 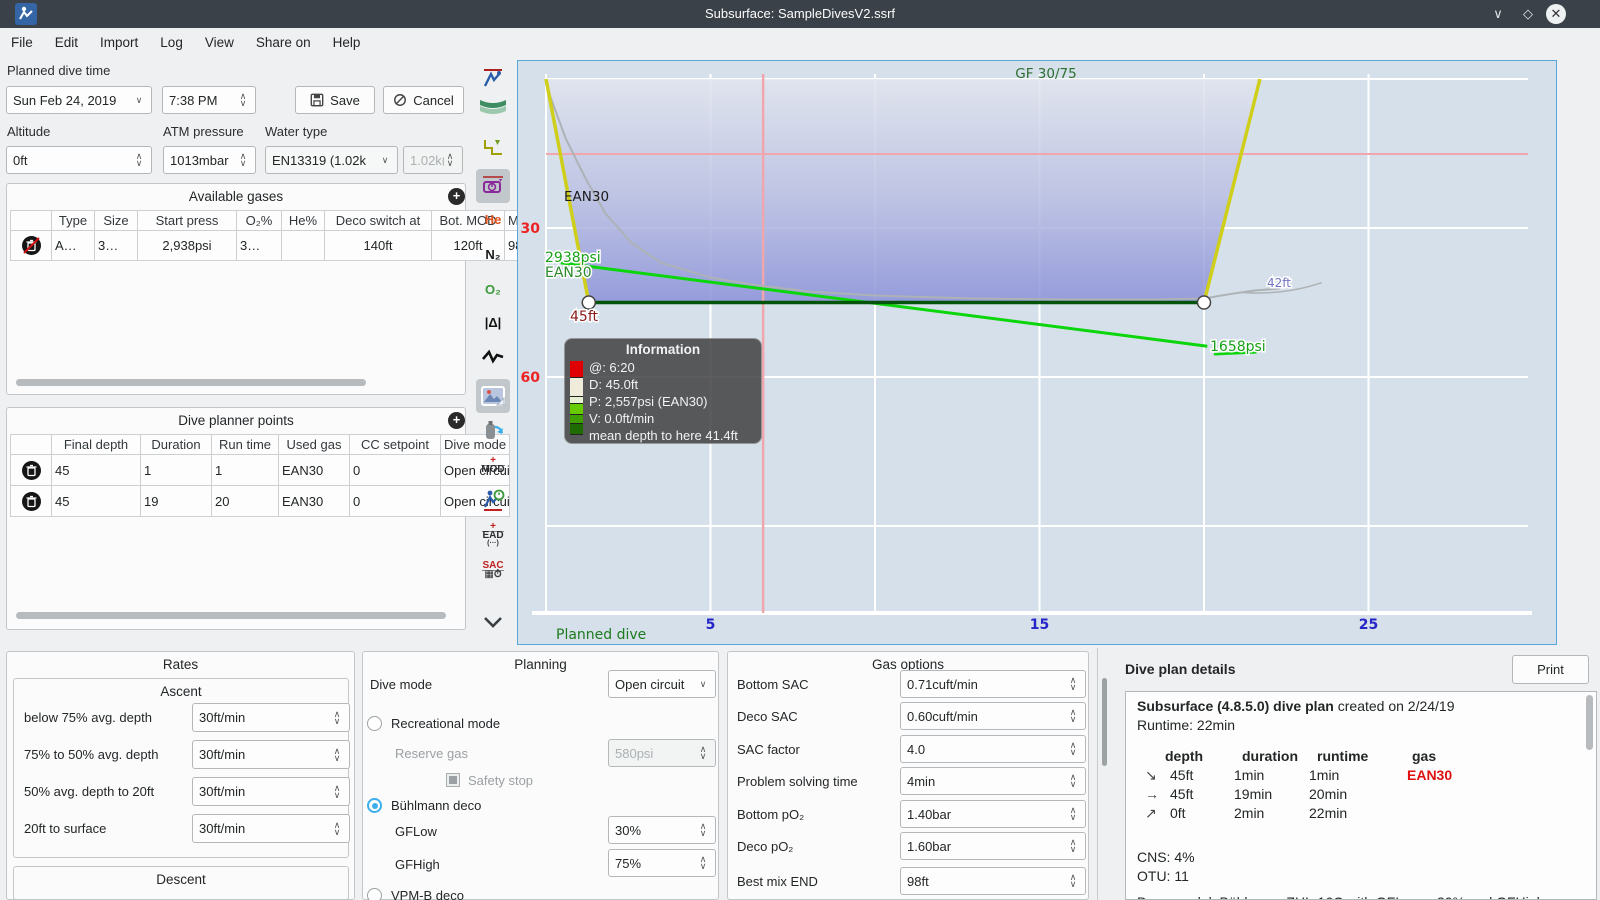 I want to click on add-point-button: +, so click(x=456, y=420).